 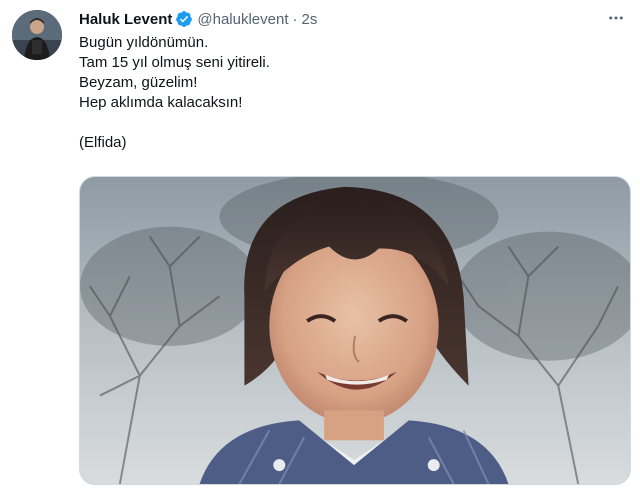 What do you see at coordinates (310, 19) in the screenshot?
I see `tweet-time: 2s` at bounding box center [310, 19].